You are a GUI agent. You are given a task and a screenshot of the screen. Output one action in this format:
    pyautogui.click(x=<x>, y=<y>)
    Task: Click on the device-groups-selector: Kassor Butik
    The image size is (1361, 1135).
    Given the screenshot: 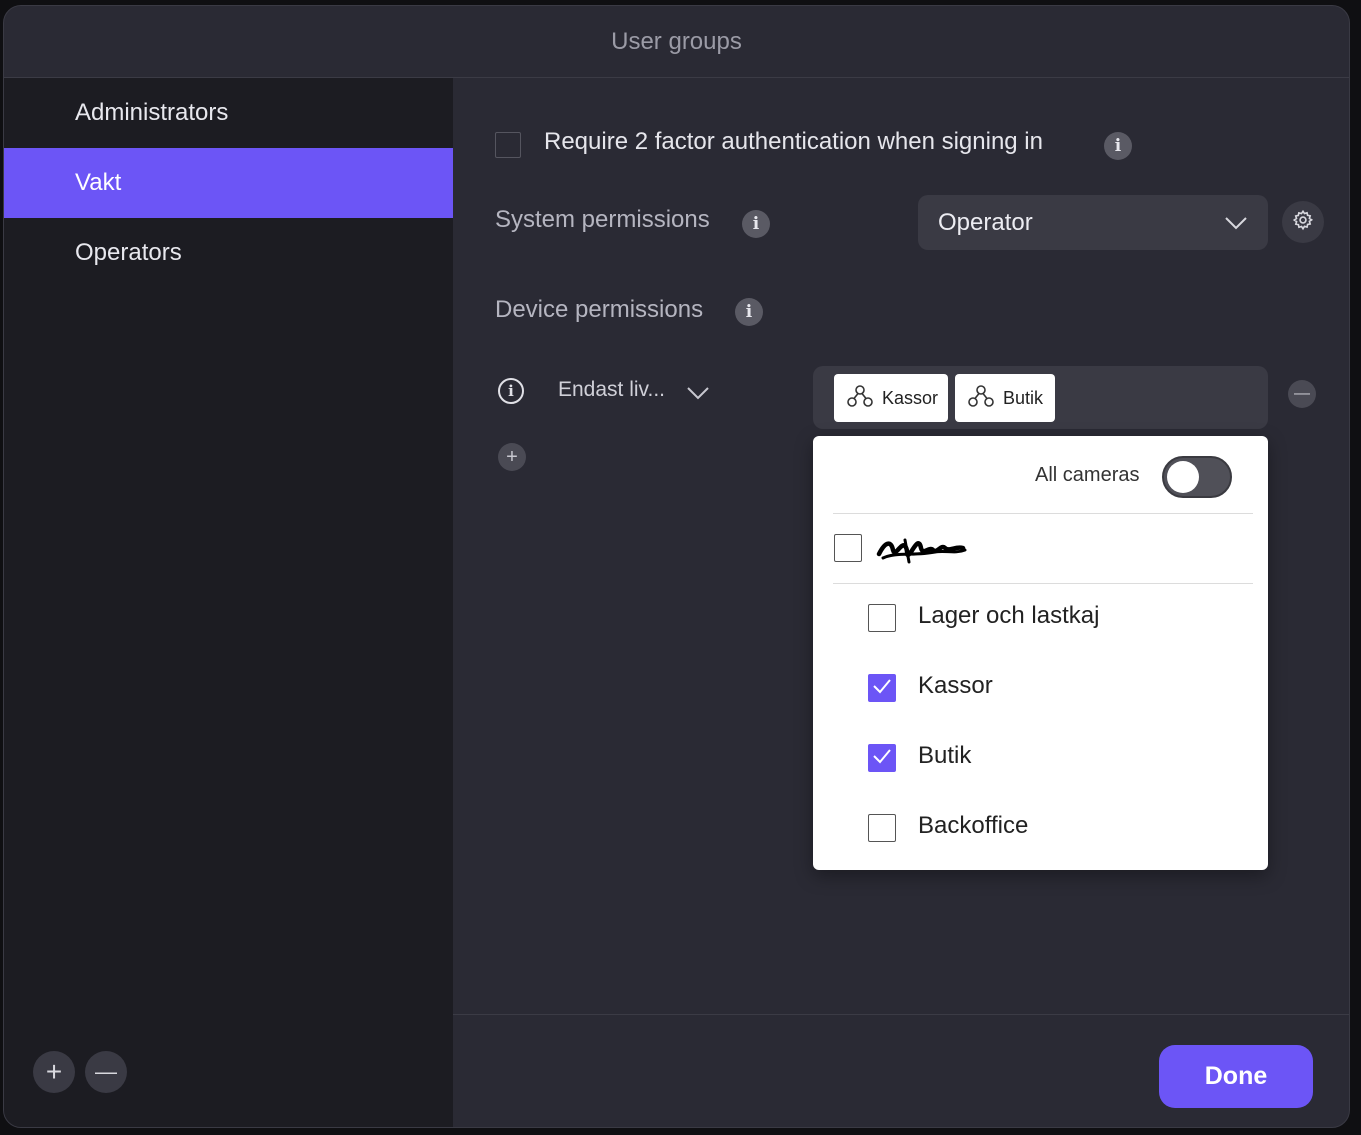 What is the action you would take?
    pyautogui.click(x=1040, y=397)
    